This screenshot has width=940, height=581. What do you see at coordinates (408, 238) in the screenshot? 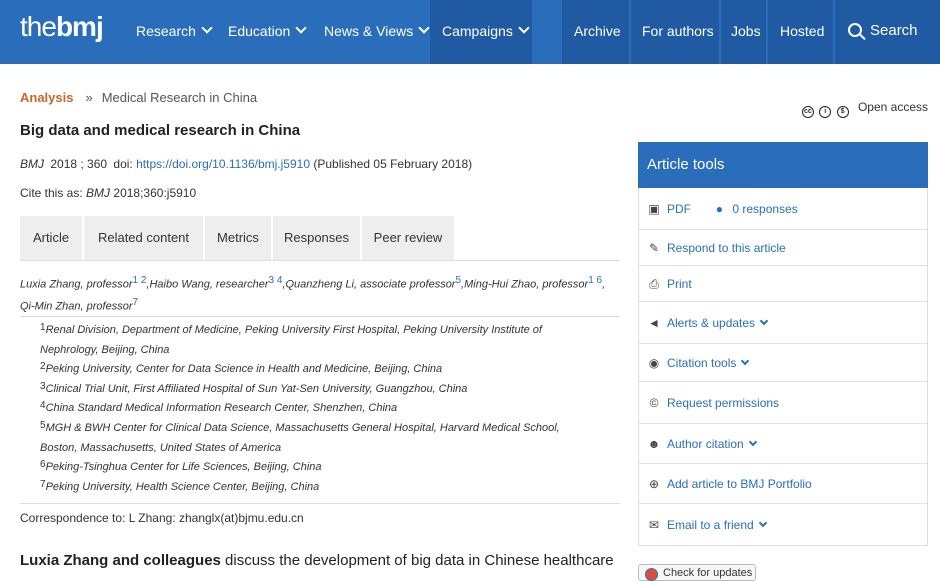
I see `tab-peer-review: Peer review` at bounding box center [408, 238].